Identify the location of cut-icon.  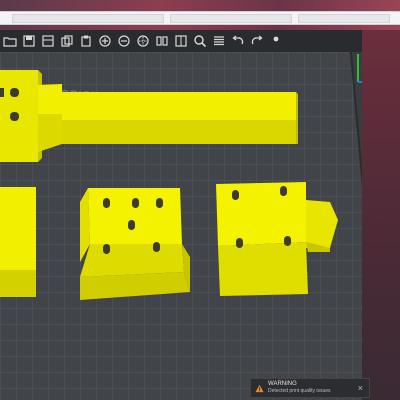
(143, 41).